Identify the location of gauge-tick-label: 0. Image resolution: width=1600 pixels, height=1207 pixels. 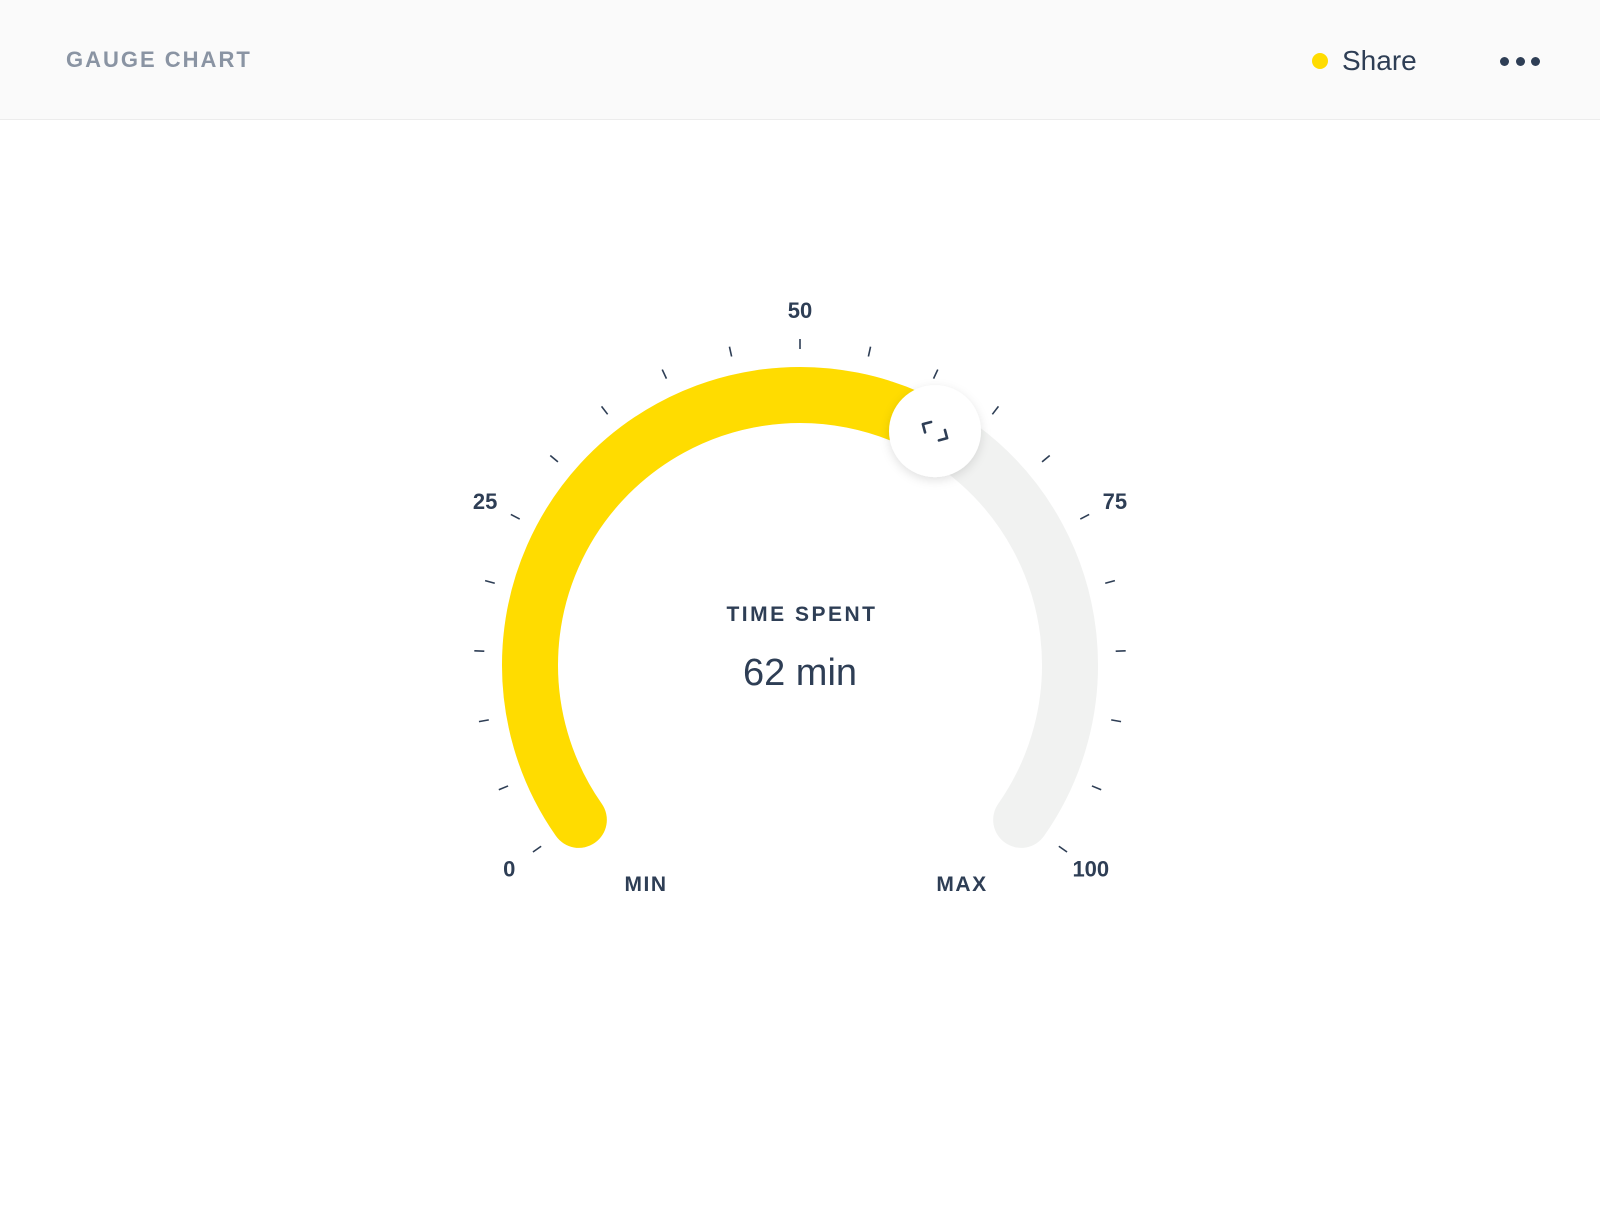
(509, 869).